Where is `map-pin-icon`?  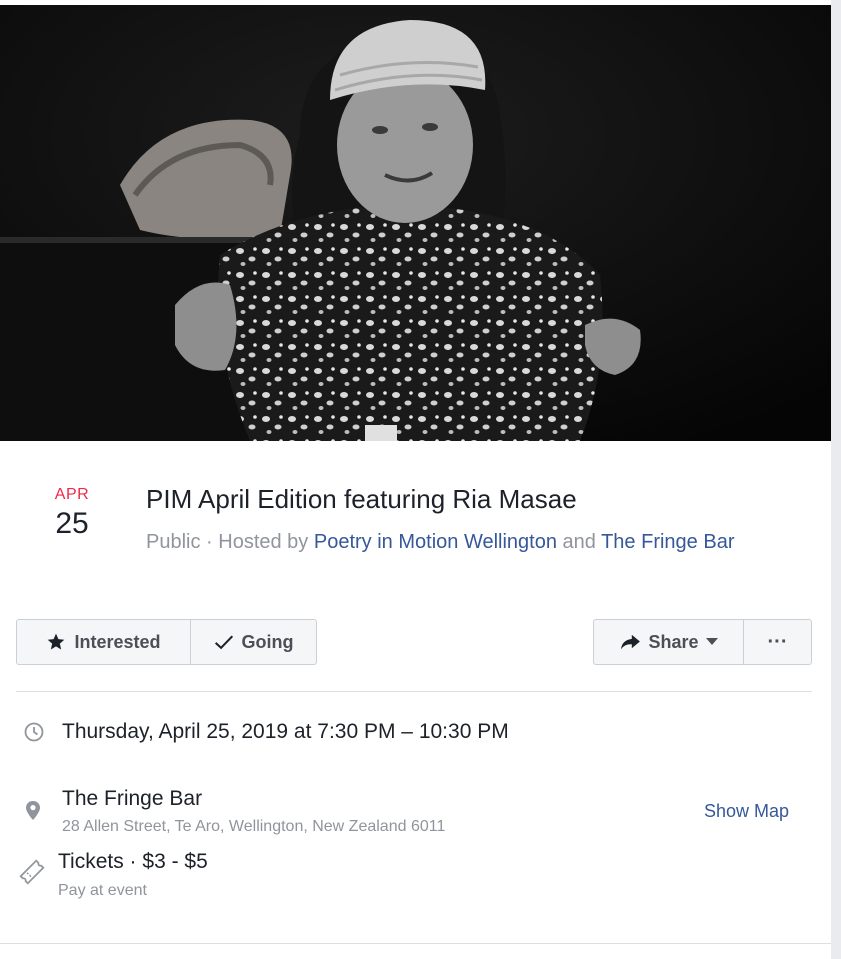
map-pin-icon is located at coordinates (33, 810).